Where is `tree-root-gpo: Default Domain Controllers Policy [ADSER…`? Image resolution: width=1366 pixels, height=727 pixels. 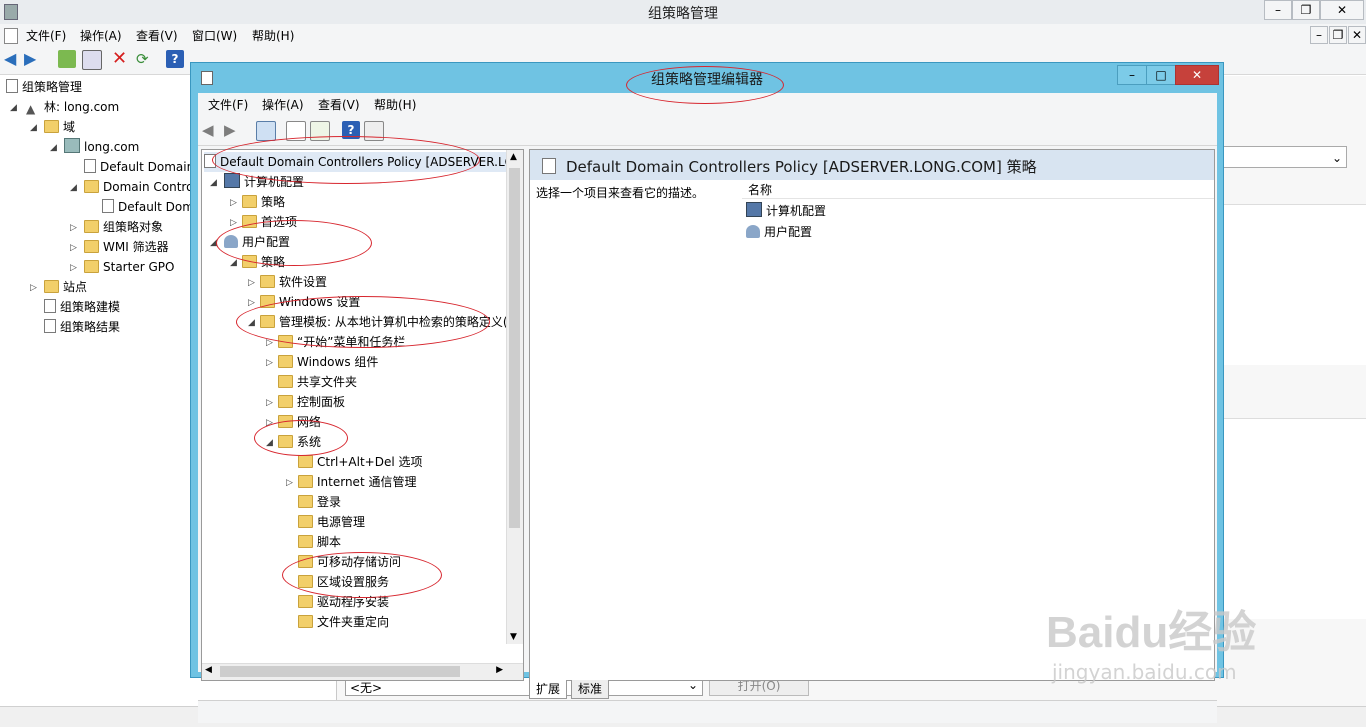 tree-root-gpo: Default Domain Controllers Policy [ADSER… is located at coordinates (356, 162).